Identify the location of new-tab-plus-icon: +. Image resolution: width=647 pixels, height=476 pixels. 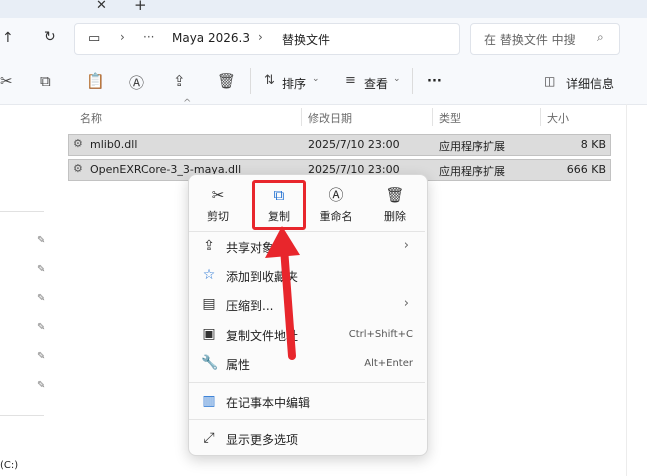
(140, 7).